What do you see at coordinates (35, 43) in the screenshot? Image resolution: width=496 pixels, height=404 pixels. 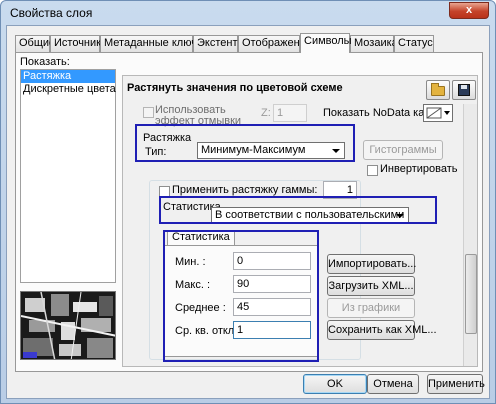 I see `tab-general: Общие` at bounding box center [35, 43].